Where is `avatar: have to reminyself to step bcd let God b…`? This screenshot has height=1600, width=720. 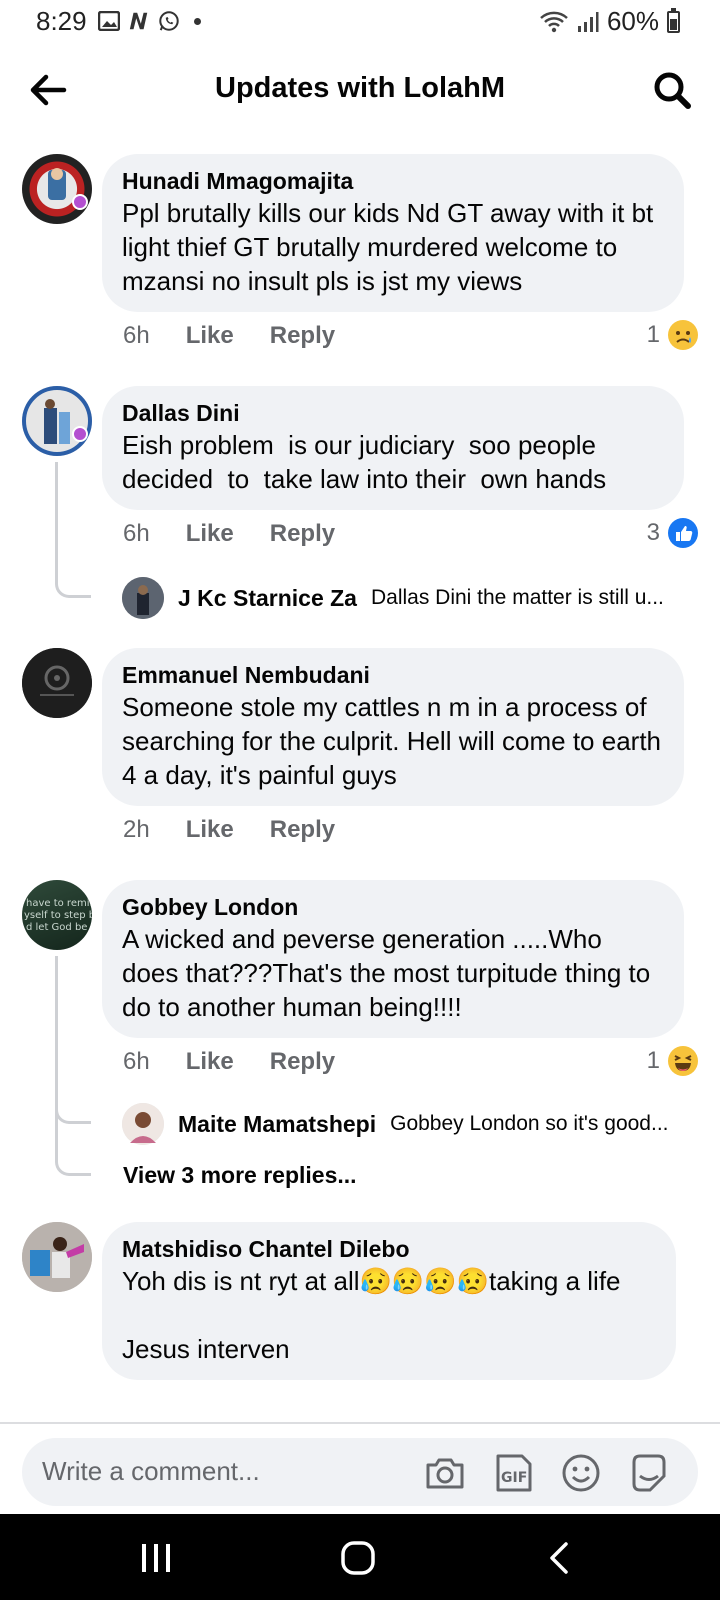
avatar: have to reminyself to step bcd let God b… is located at coordinates (57, 915).